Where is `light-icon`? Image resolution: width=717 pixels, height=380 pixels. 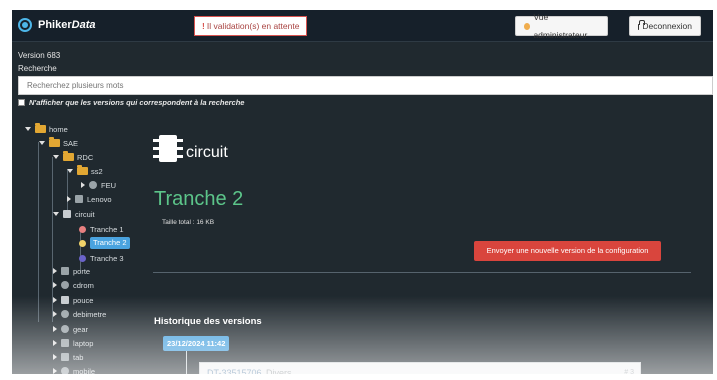 light-icon is located at coordinates (93, 185).